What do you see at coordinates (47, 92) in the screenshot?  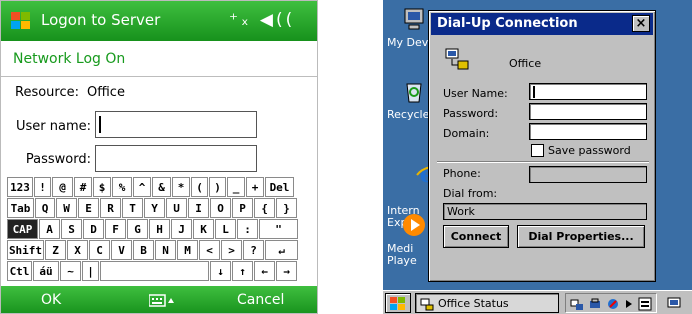 I see `resource-label: Resource:` at bounding box center [47, 92].